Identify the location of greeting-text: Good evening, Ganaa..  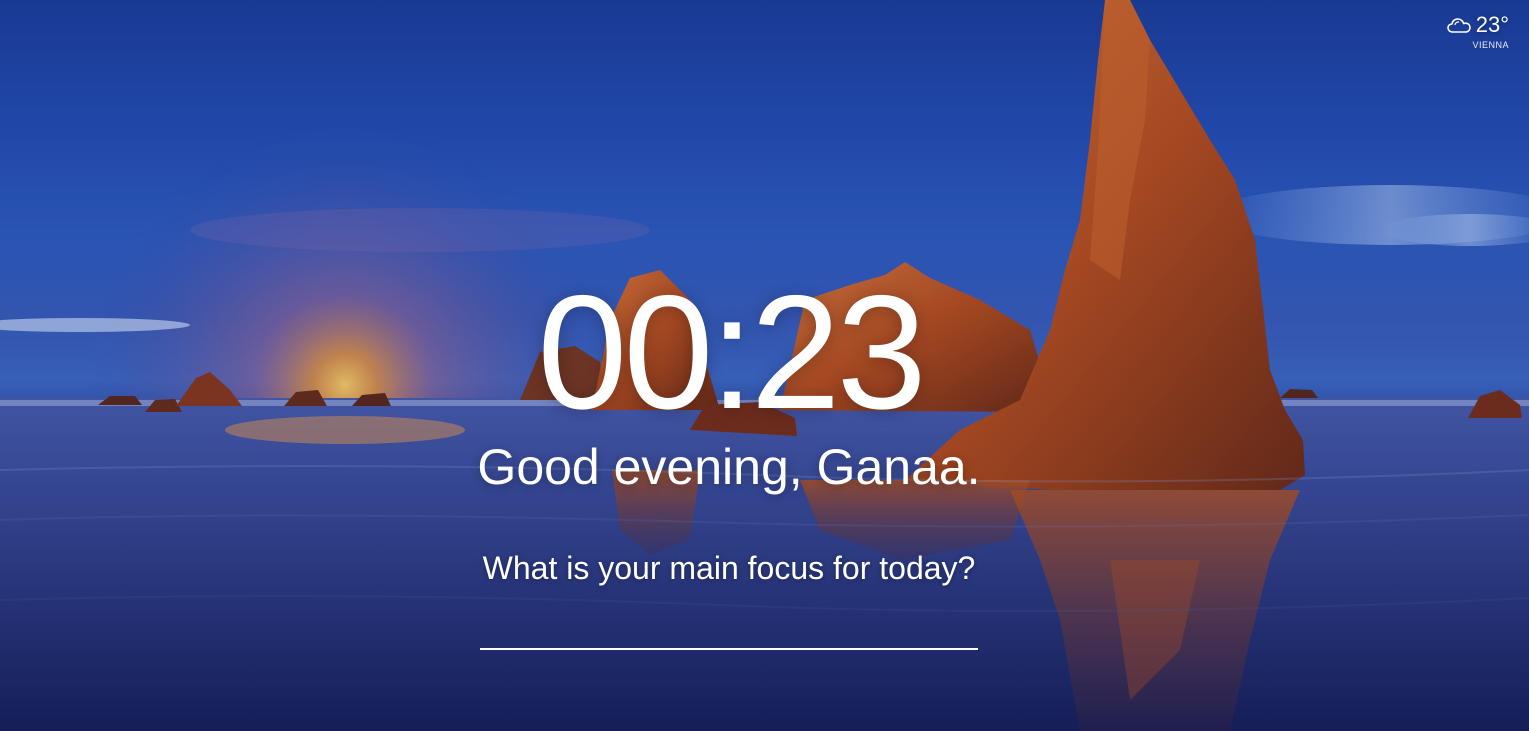
(729, 467).